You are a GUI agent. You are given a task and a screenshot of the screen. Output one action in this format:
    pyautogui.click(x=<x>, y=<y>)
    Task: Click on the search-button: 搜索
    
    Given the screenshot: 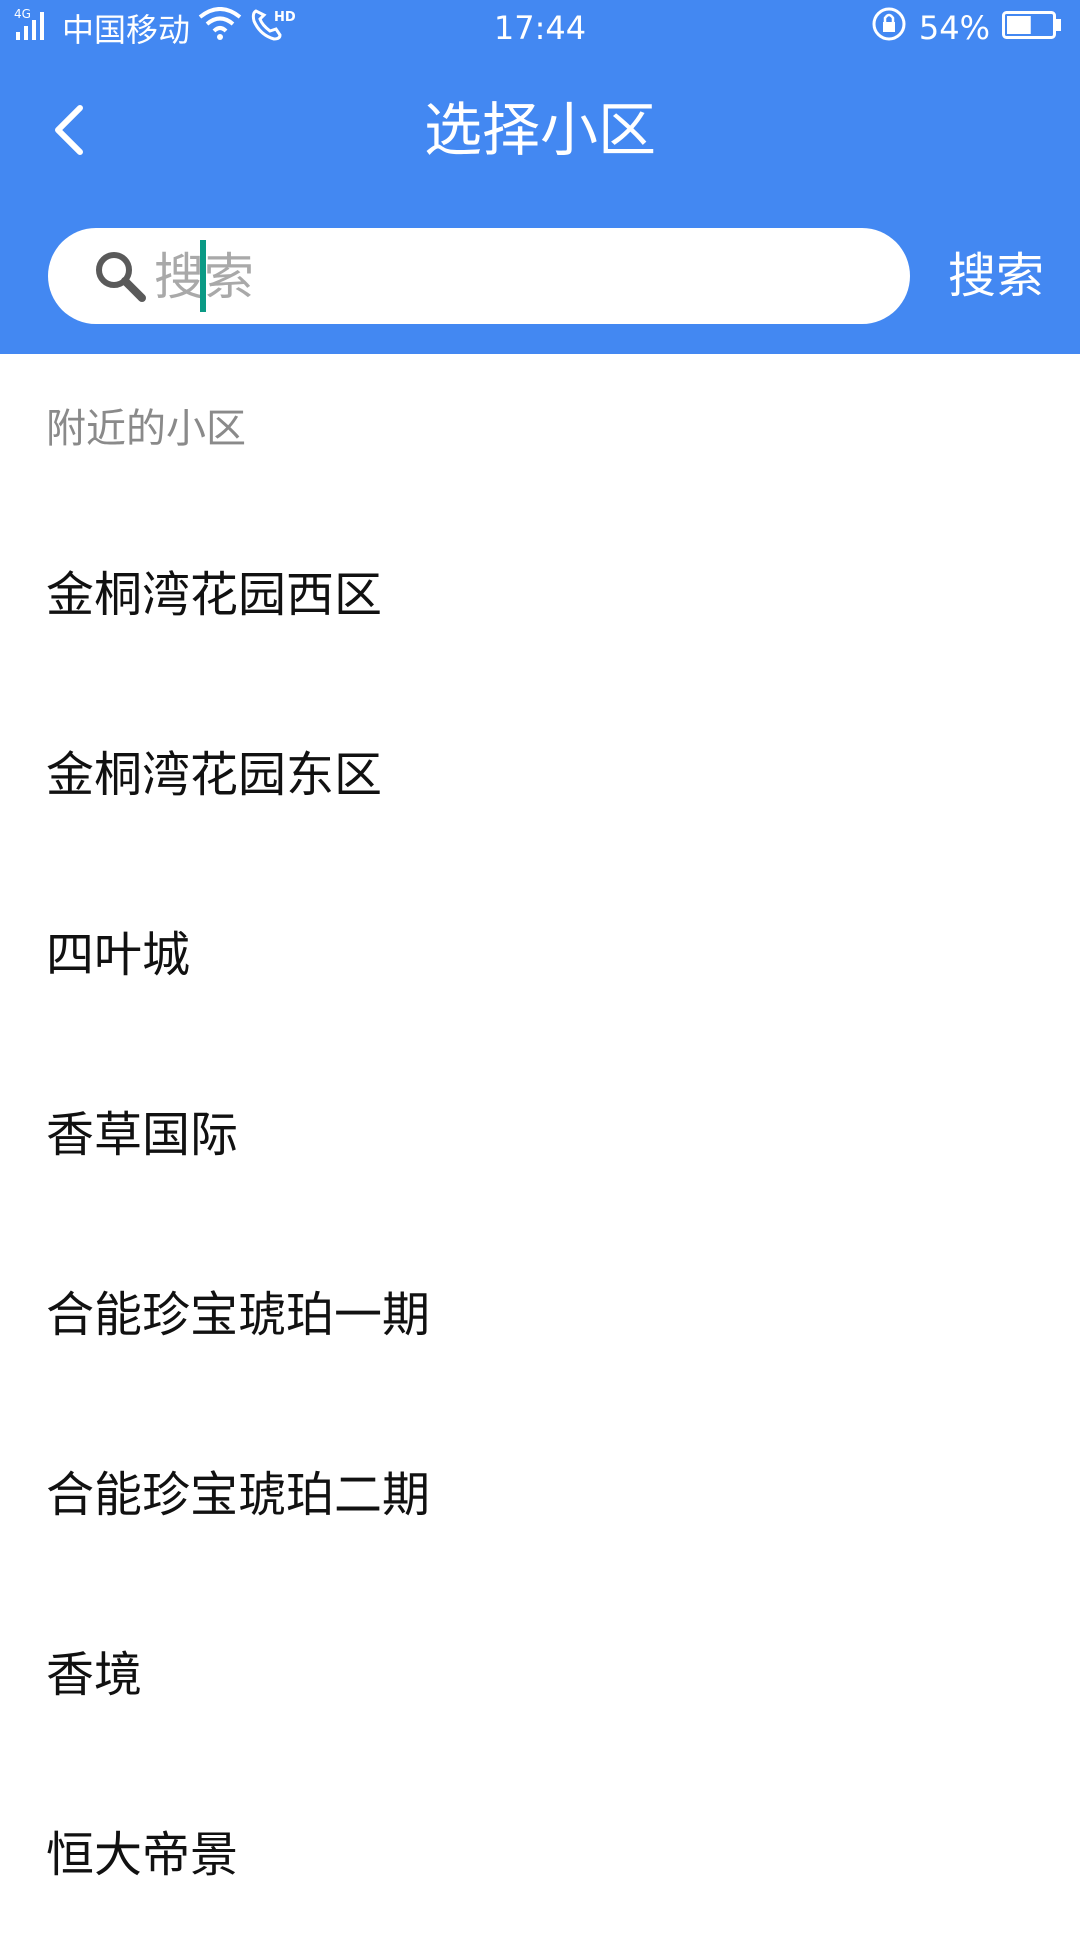 What is the action you would take?
    pyautogui.click(x=996, y=276)
    